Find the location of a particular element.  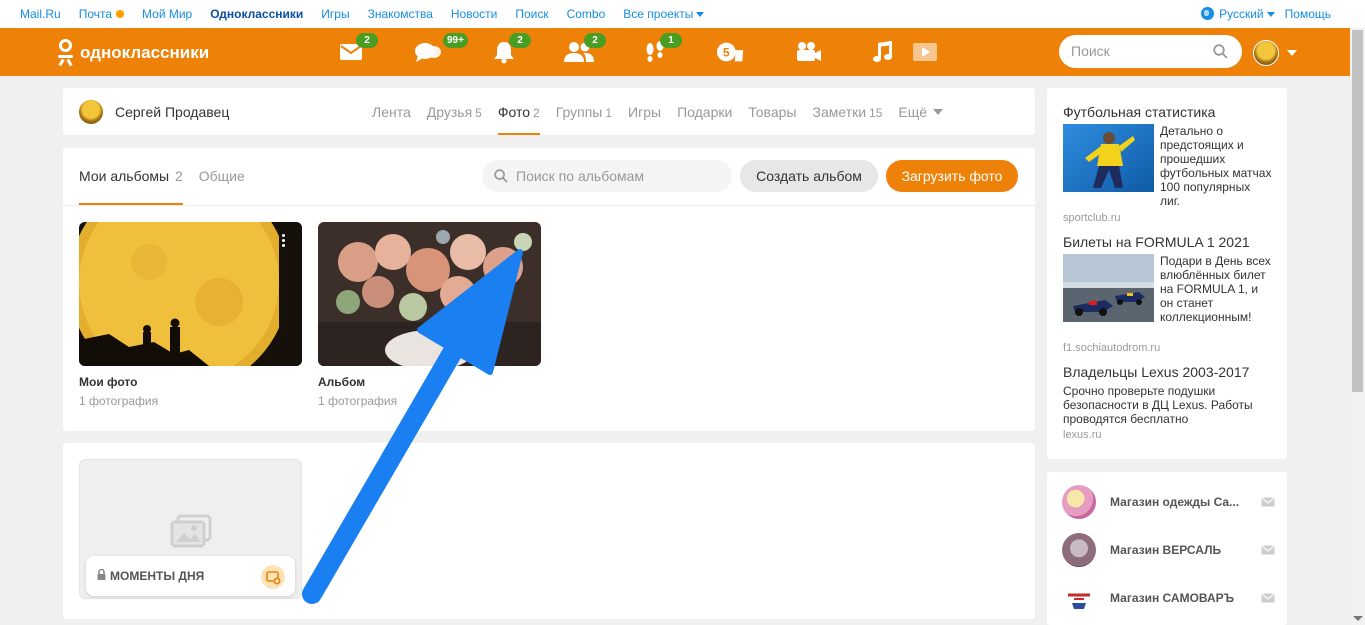

add-moment-icon is located at coordinates (273, 577).